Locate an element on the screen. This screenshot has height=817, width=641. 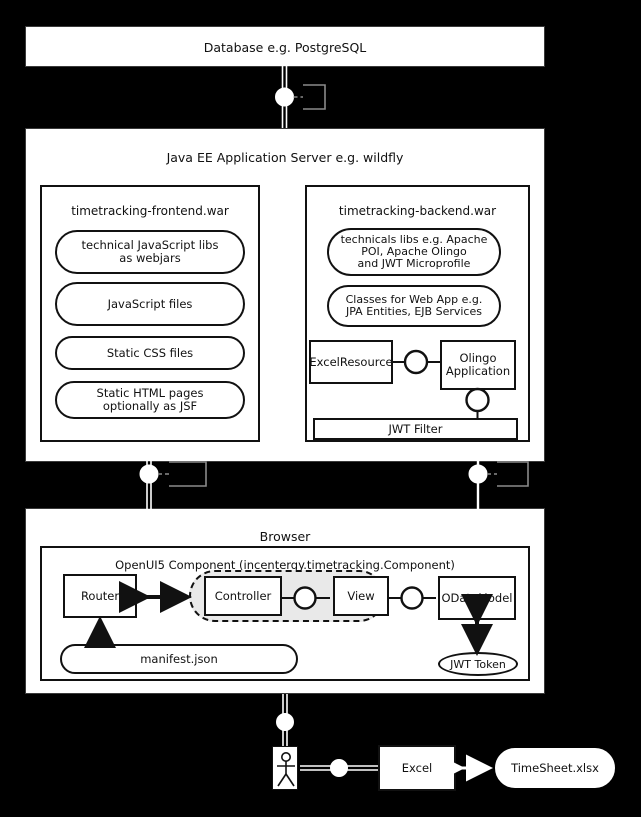
jwt-filter-label: JWT Filter is located at coordinates (415, 428).